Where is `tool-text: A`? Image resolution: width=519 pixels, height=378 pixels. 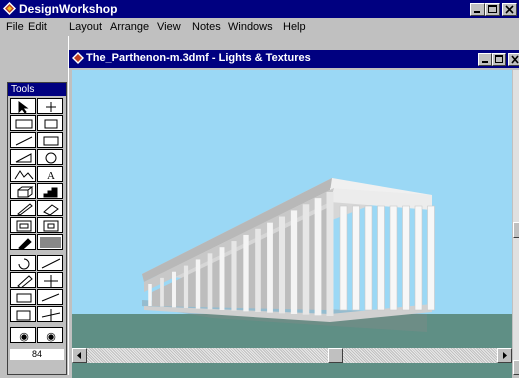 tool-text: A is located at coordinates (50, 174).